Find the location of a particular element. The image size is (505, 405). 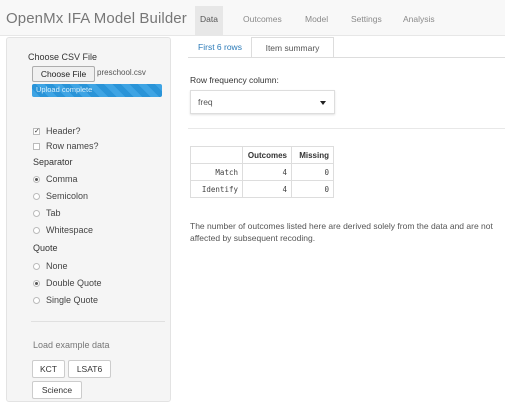

table-cell-item: Identify is located at coordinates (216, 189).